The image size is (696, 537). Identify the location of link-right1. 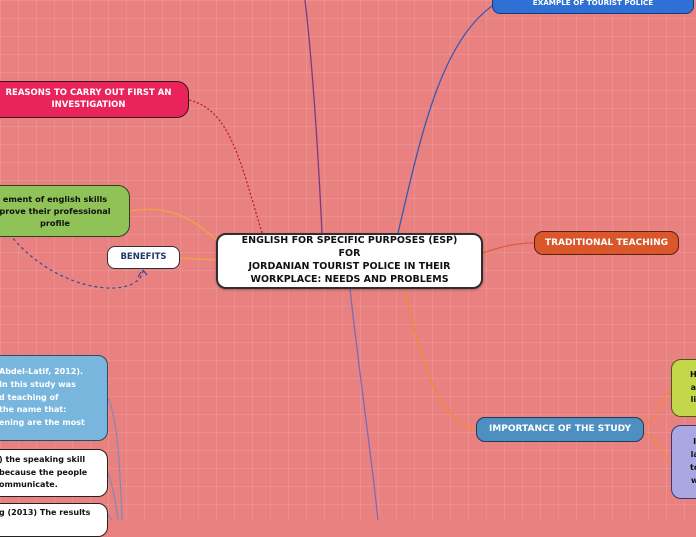
(657, 406).